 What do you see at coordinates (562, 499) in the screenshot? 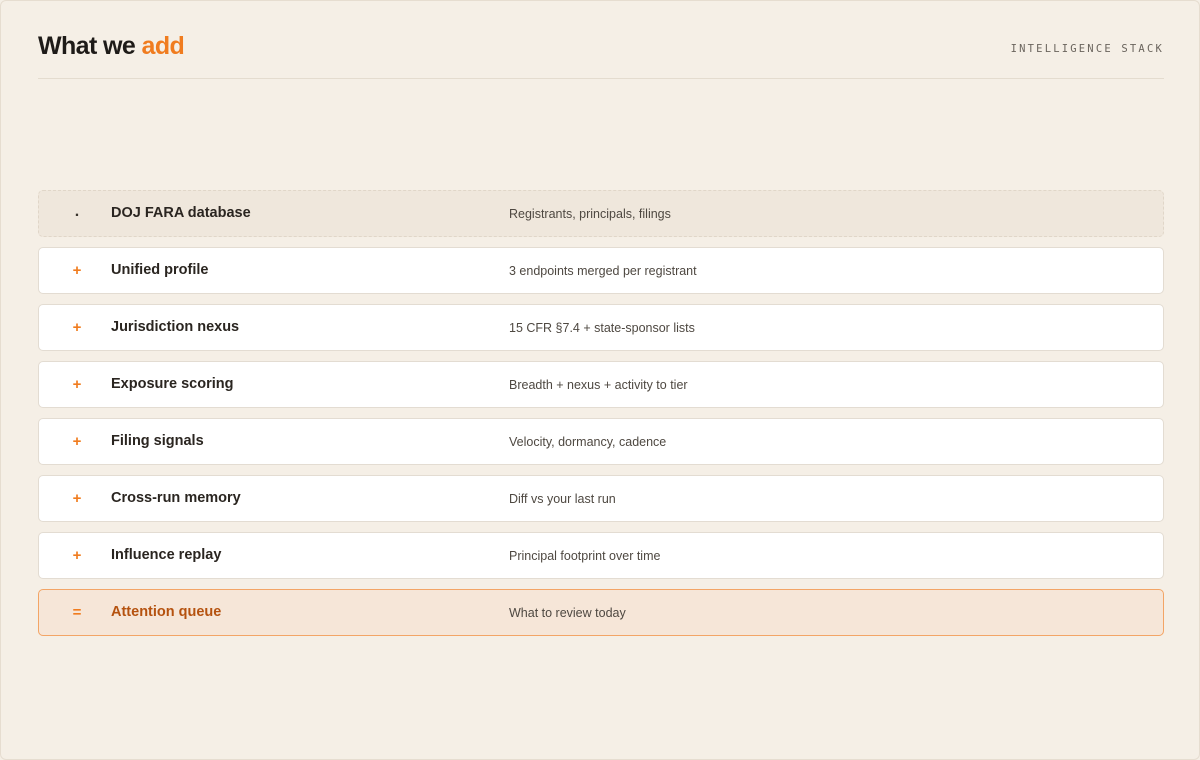
I see `row-description: Diff vs your last run` at bounding box center [562, 499].